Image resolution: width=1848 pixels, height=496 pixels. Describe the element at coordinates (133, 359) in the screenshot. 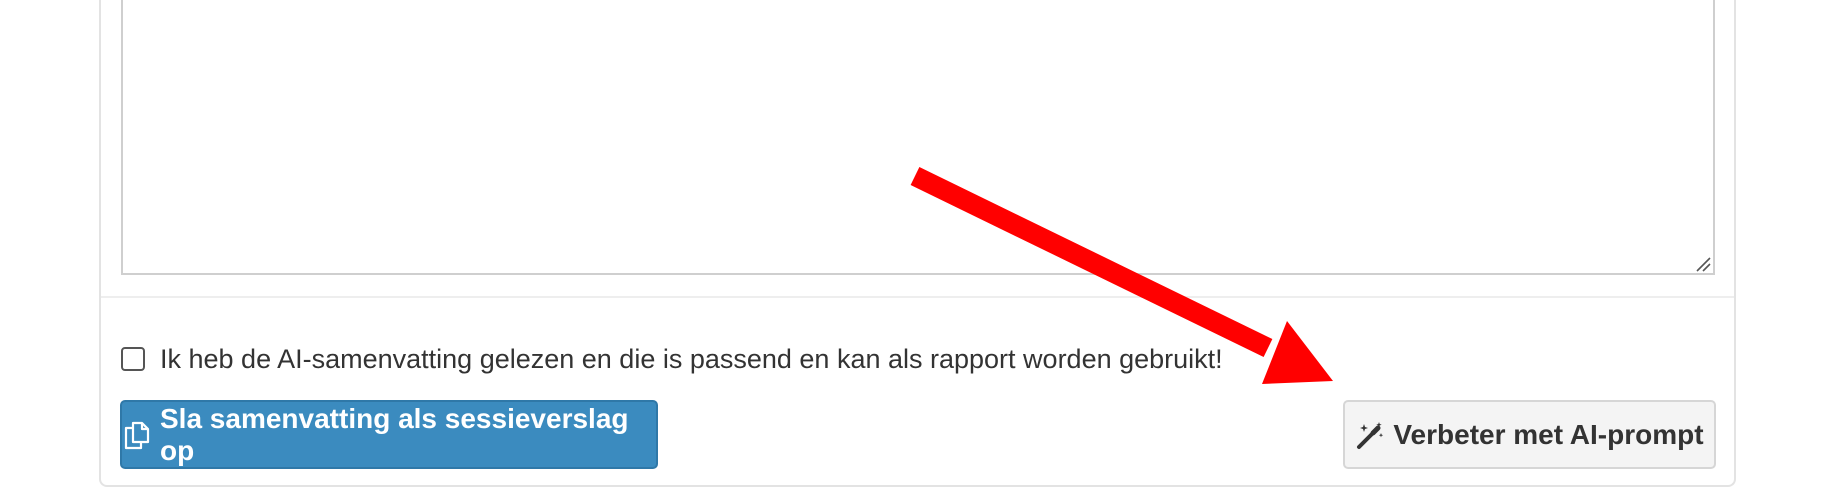

I see `confirm-checkbox` at that location.